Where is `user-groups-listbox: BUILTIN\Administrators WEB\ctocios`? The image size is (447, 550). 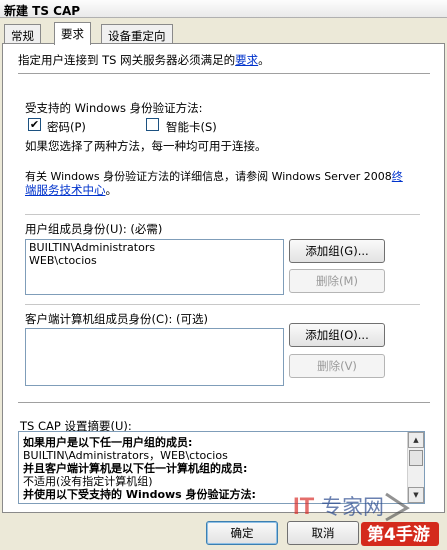 user-groups-listbox: BUILTIN\Administrators WEB\ctocios is located at coordinates (154, 267).